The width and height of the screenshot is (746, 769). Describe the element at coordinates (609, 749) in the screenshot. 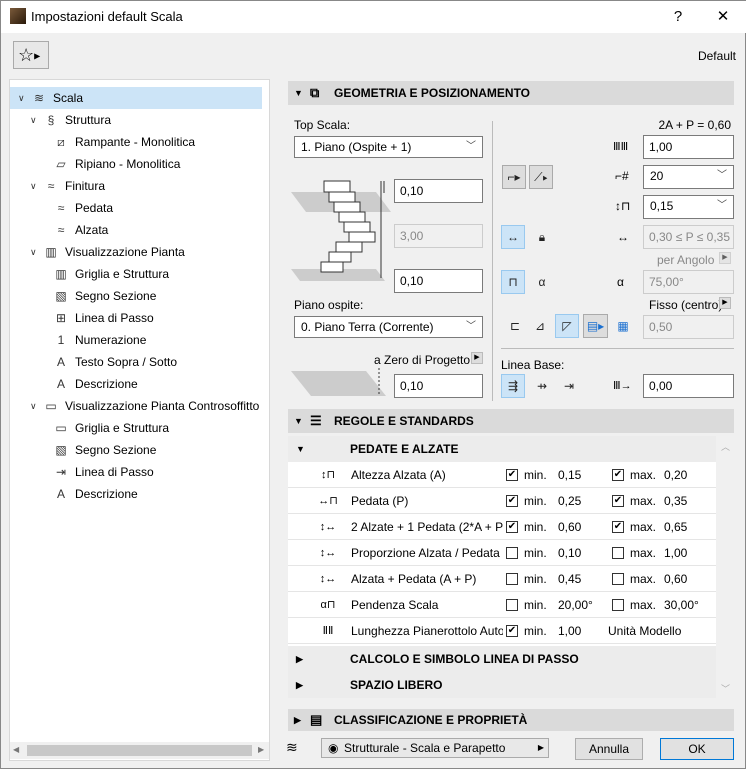

I see `cancel-button: Annulla` at that location.